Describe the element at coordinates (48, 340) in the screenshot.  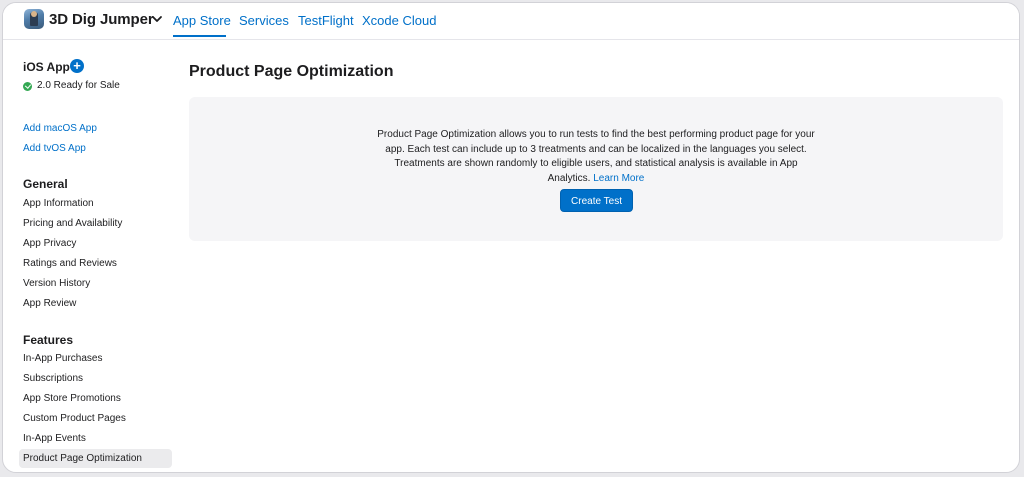
I see `features-heading: Features` at that location.